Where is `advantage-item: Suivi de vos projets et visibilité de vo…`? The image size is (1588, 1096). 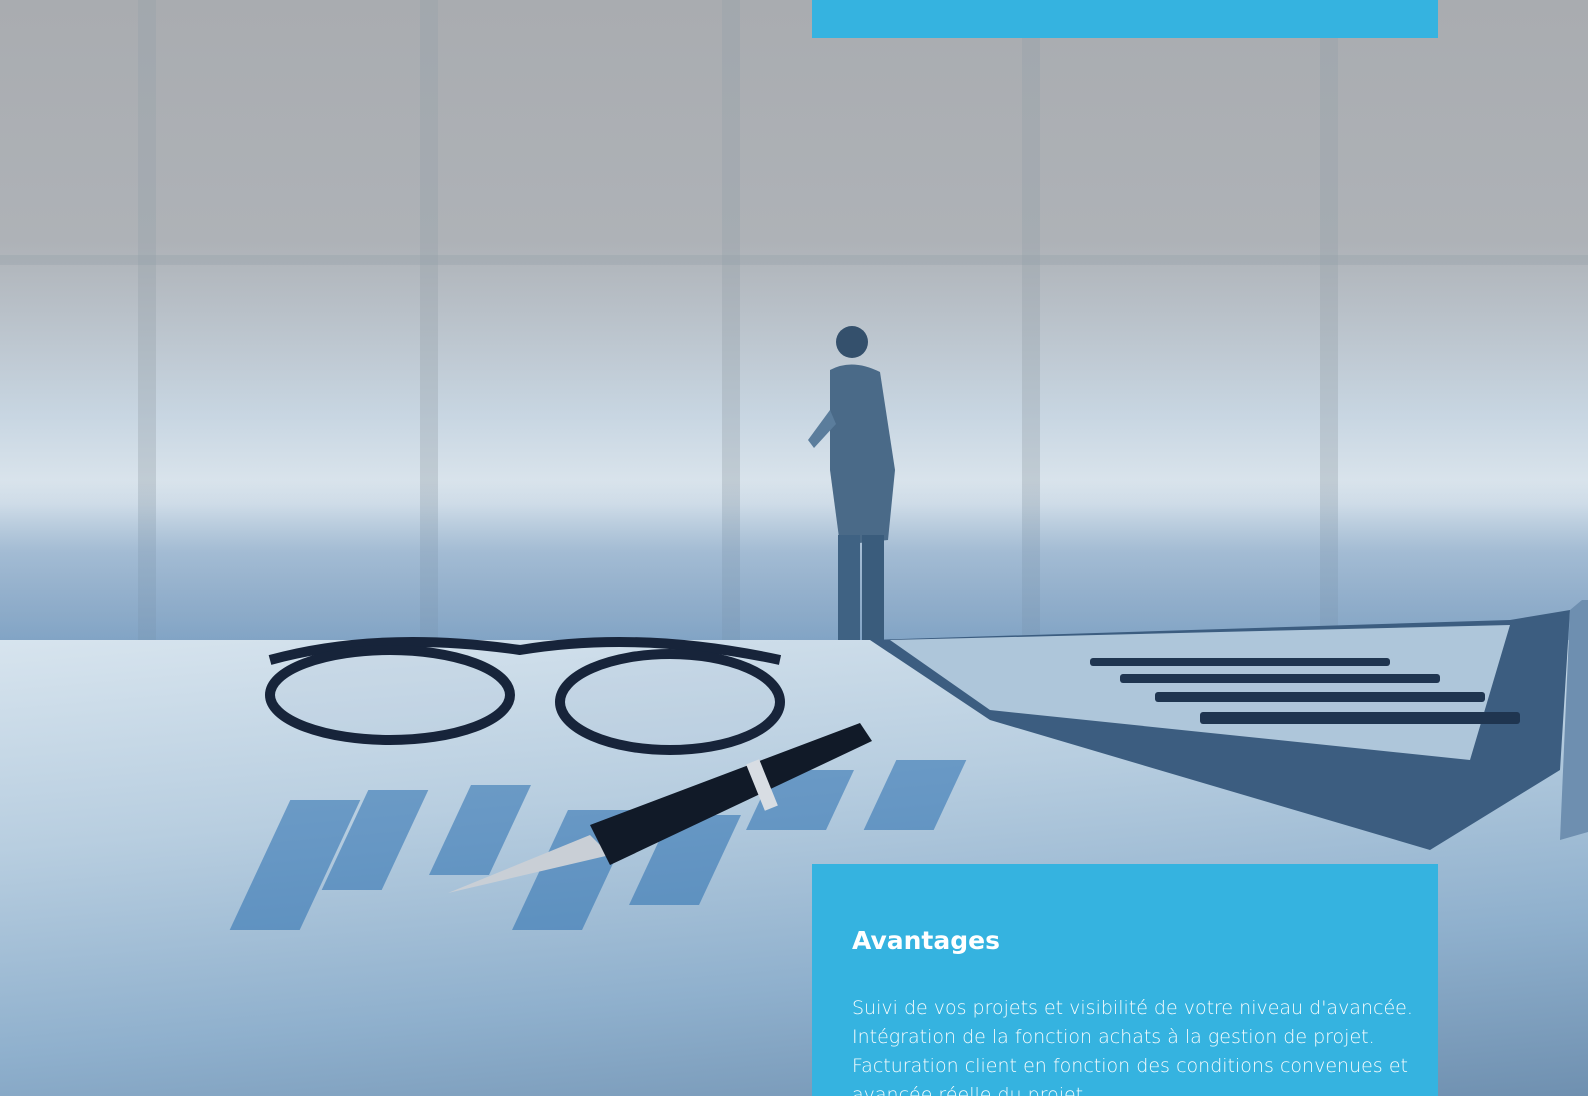 advantage-item: Suivi de vos projets et visibilité de vo… is located at coordinates (1132, 1008).